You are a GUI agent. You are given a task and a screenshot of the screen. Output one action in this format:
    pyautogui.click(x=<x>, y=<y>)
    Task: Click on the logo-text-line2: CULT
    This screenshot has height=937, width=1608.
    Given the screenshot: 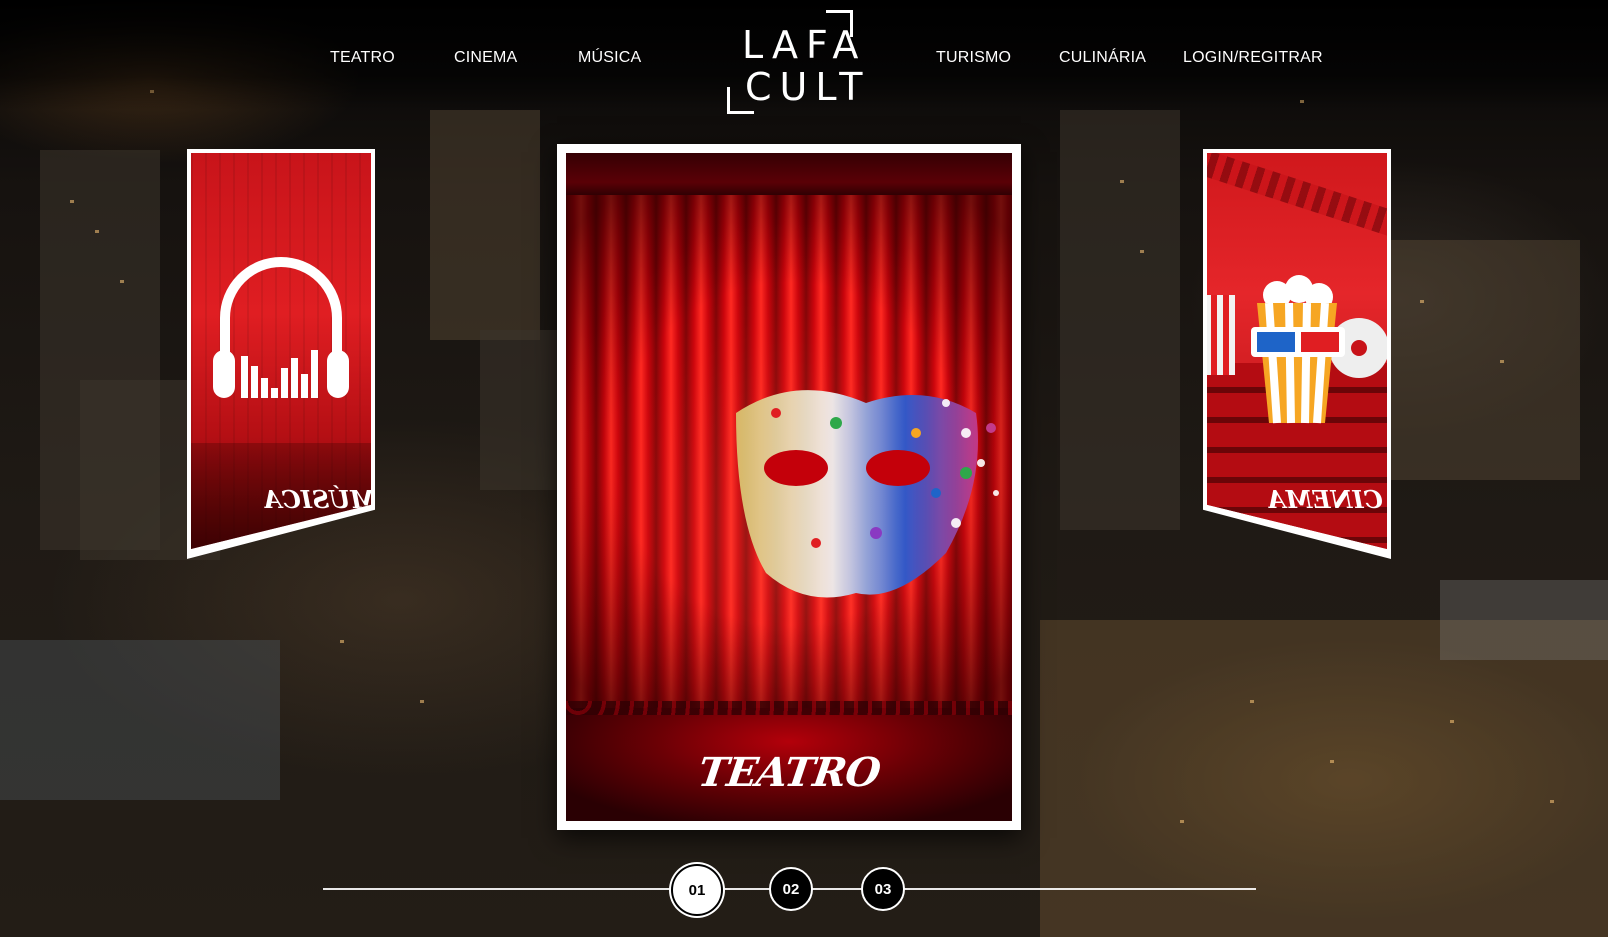 What is the action you would take?
    pyautogui.click(x=808, y=87)
    